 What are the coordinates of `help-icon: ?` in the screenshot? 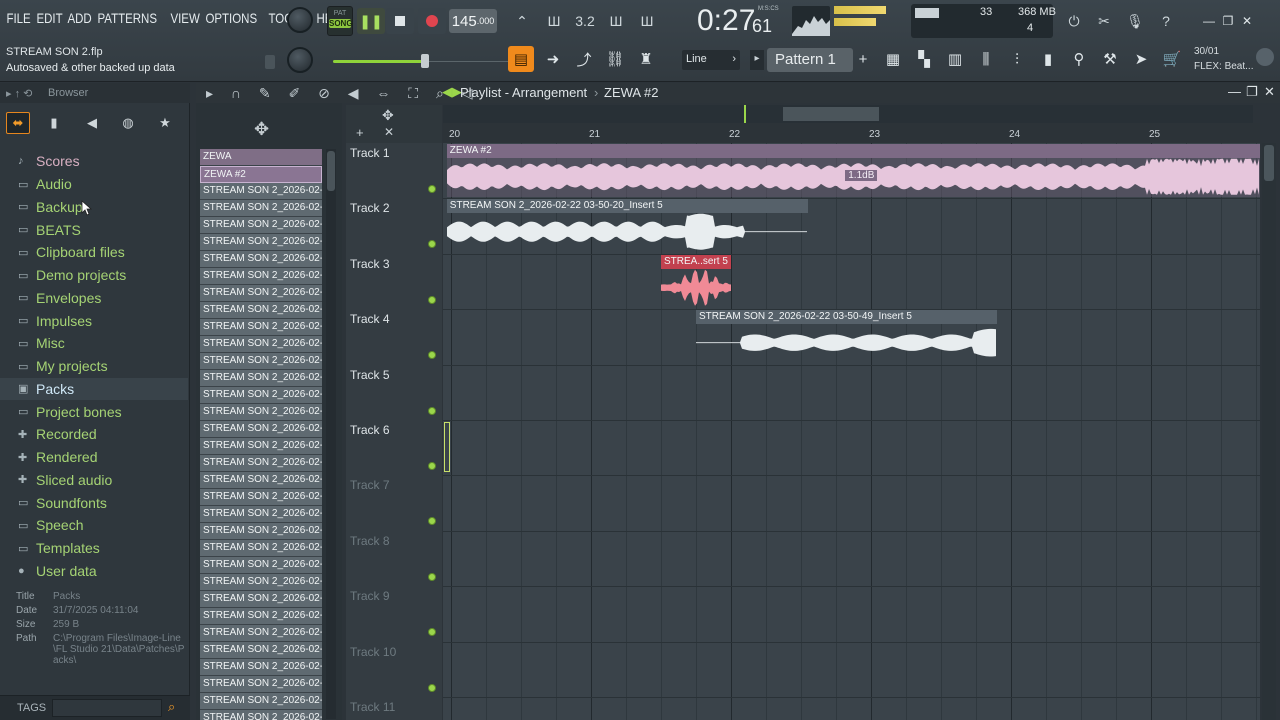 It's located at (1166, 21).